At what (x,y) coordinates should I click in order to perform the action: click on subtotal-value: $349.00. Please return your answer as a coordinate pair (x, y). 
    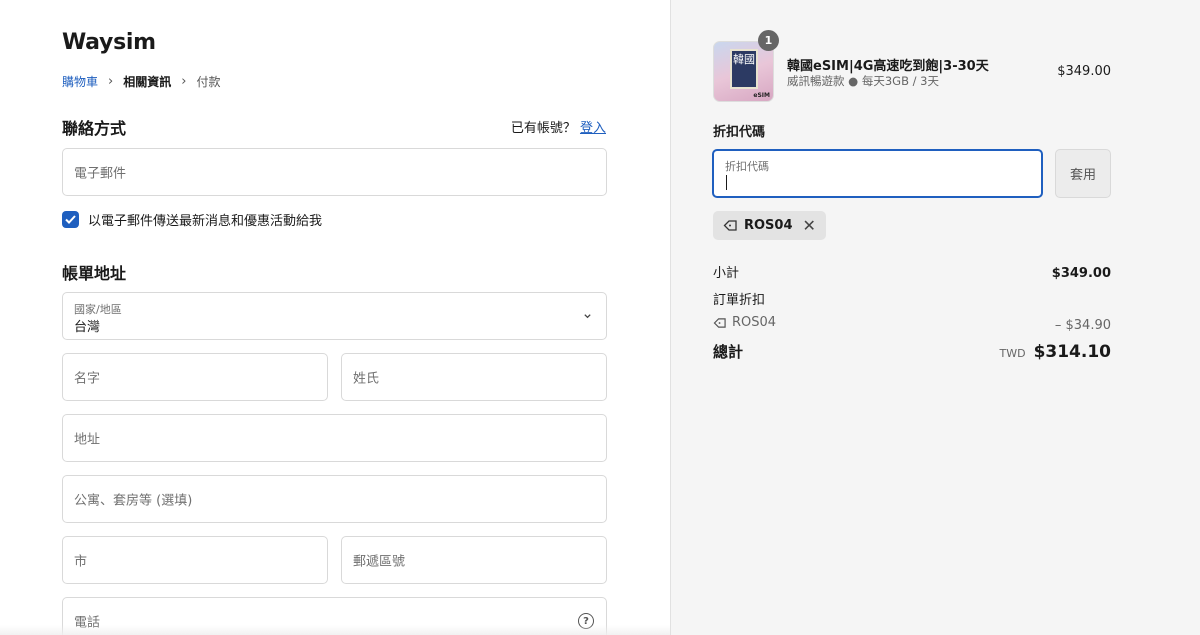
    Looking at the image, I should click on (1081, 273).